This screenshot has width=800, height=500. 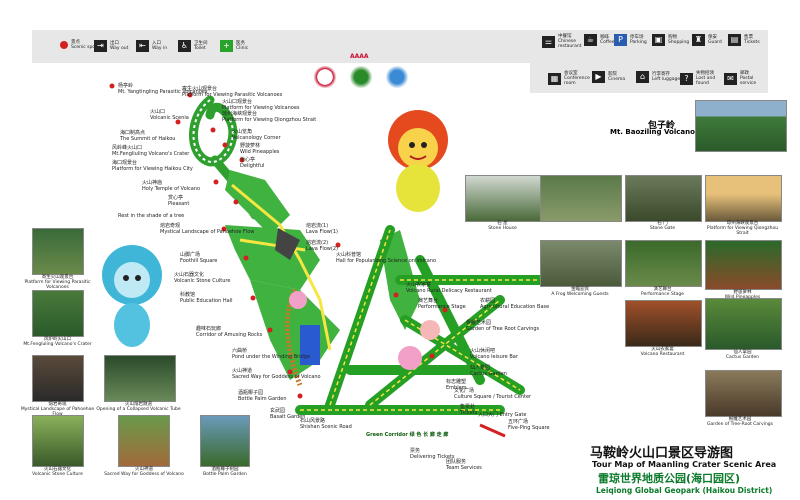 I want to click on photo-wild-pineapples, so click(x=743, y=265).